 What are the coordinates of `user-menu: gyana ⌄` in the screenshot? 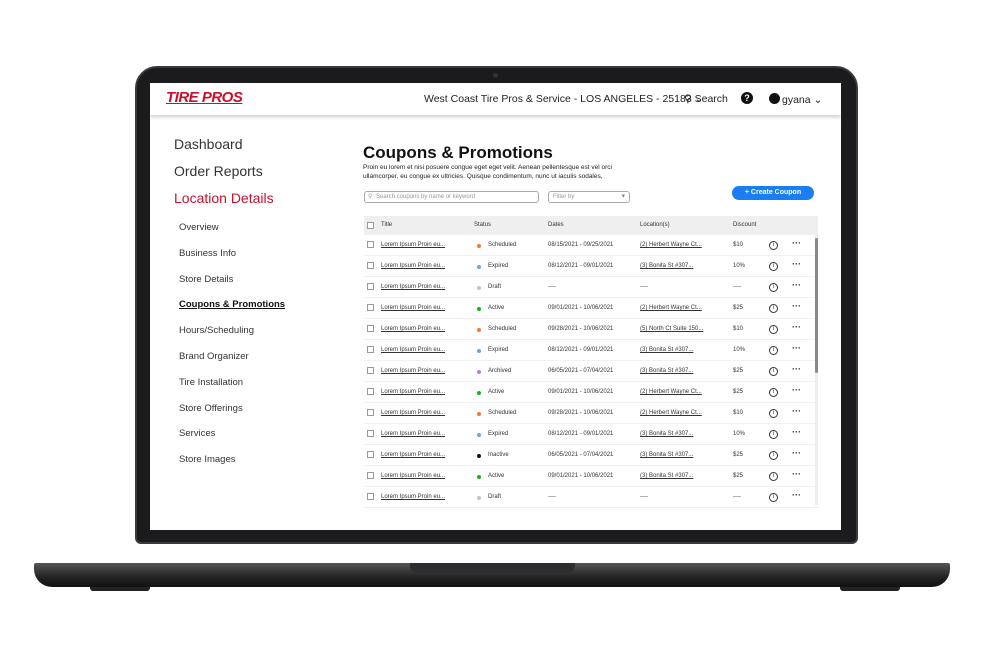 It's located at (795, 99).